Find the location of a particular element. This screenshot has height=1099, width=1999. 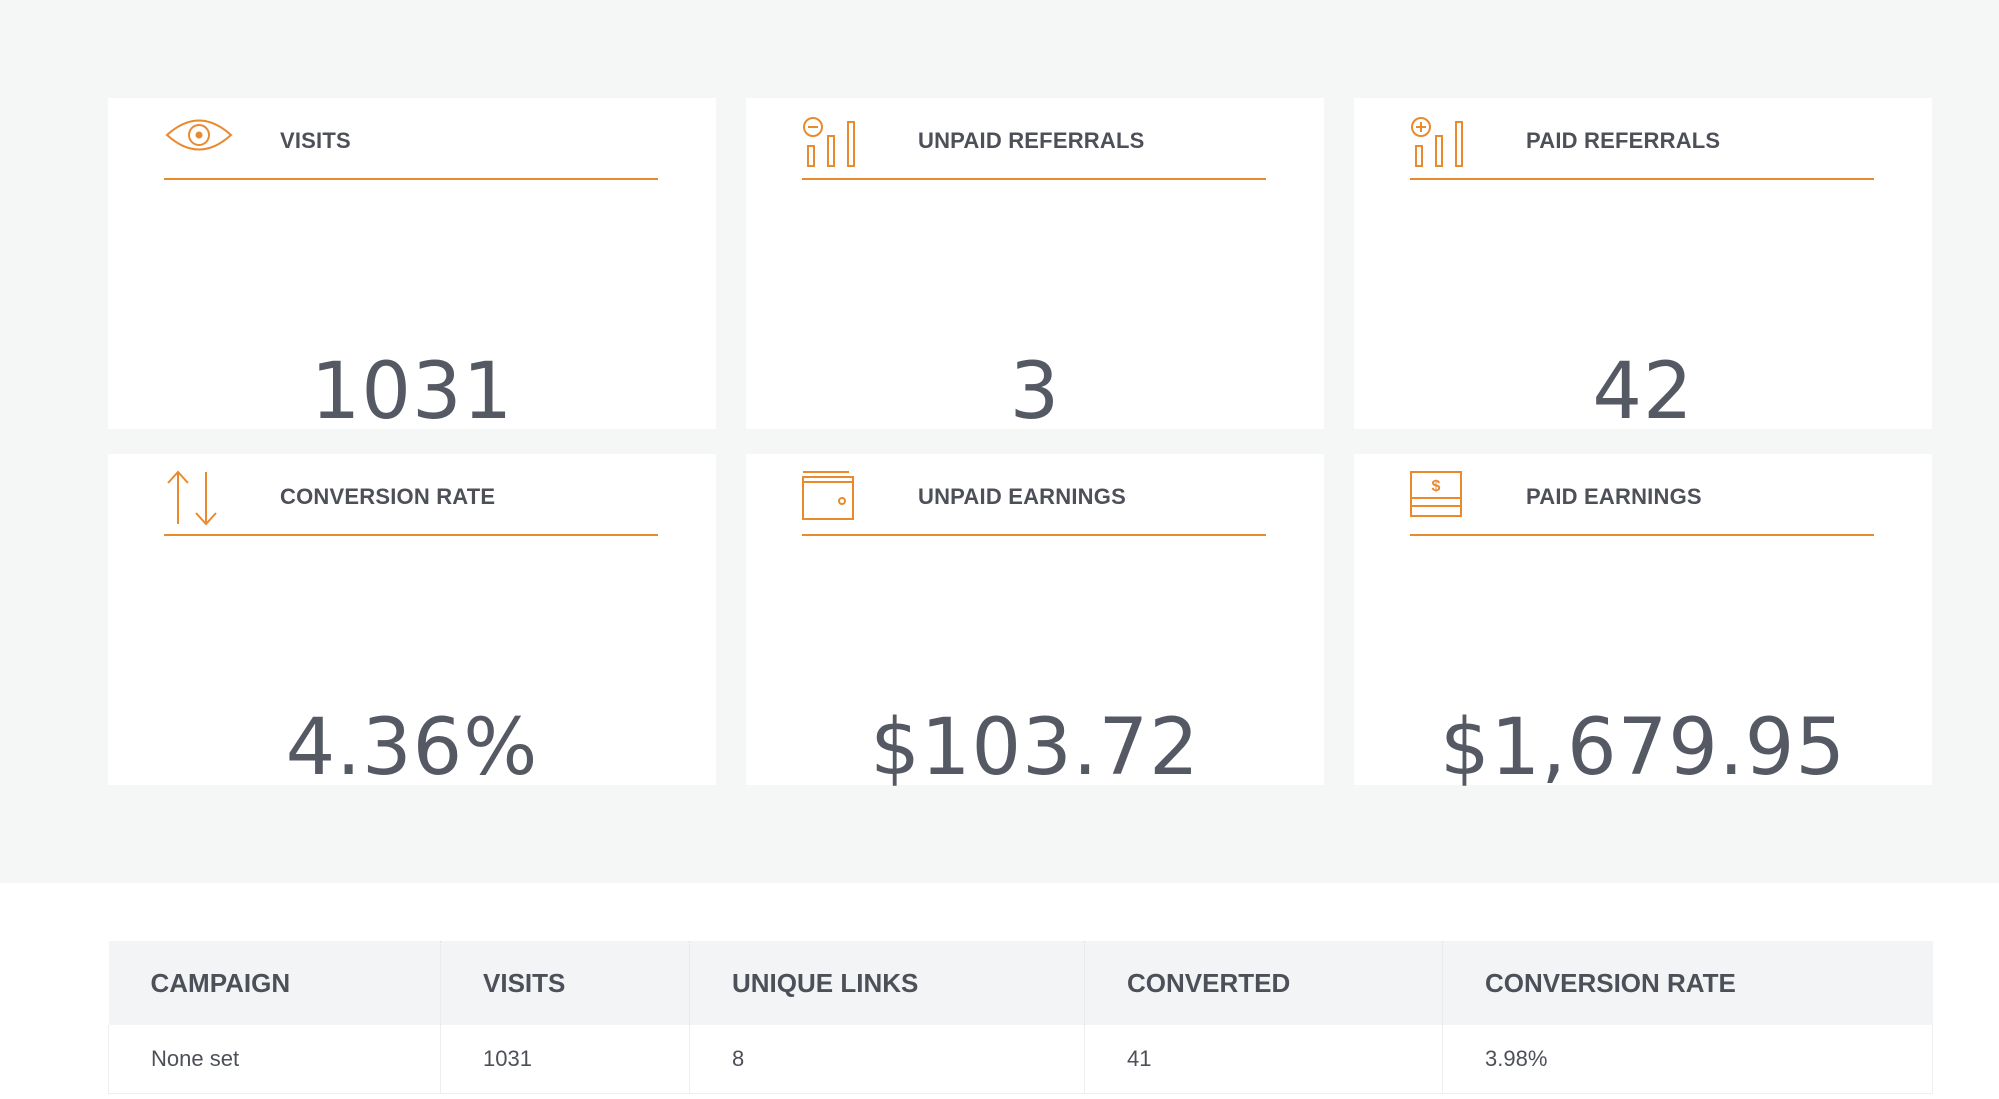

card-header: UNPAID EARNINGS is located at coordinates (1034, 495).